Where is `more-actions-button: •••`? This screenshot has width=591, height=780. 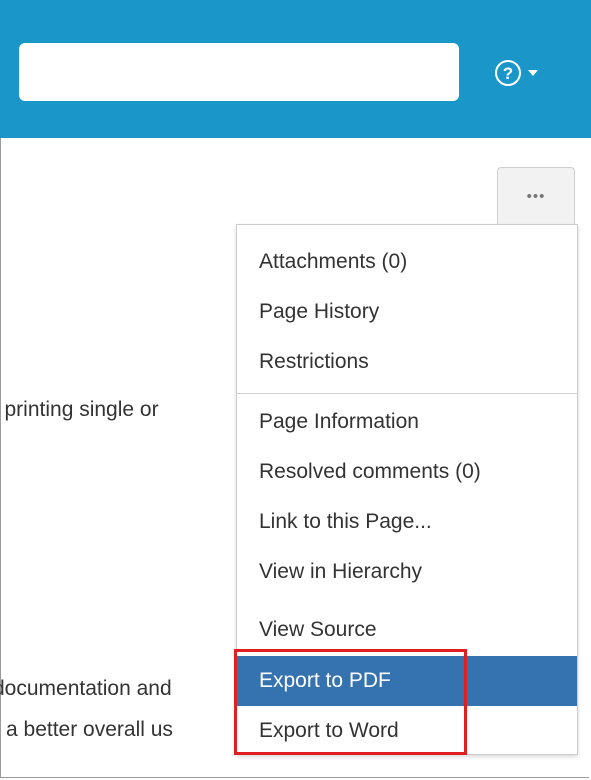 more-actions-button: ••• is located at coordinates (536, 195).